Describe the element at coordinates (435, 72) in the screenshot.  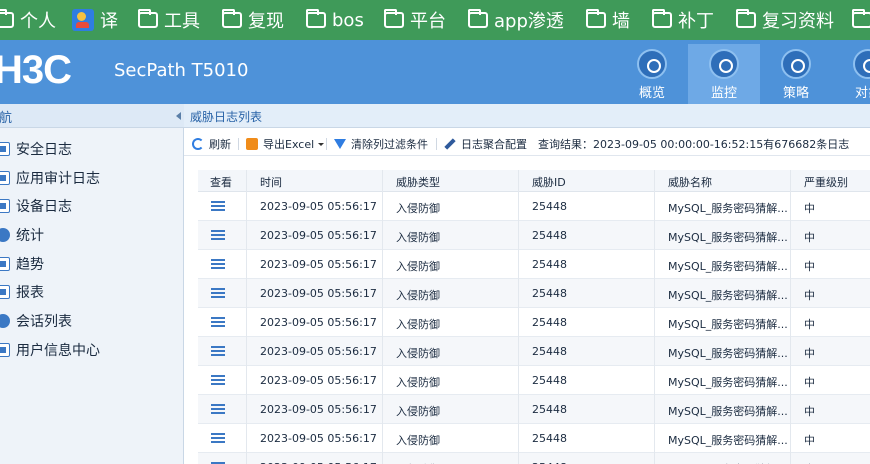
I see `app-header: H3C SecPath T5010 概览 监控 策略 对象` at that location.